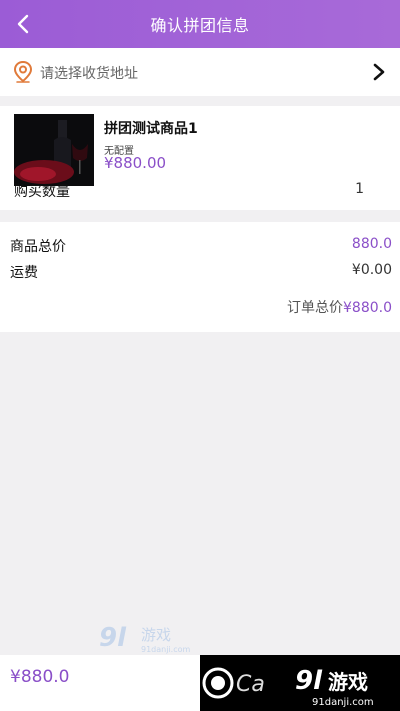 The height and width of the screenshot is (711, 400). I want to click on page-title: 确认拼团信息, so click(200, 25).